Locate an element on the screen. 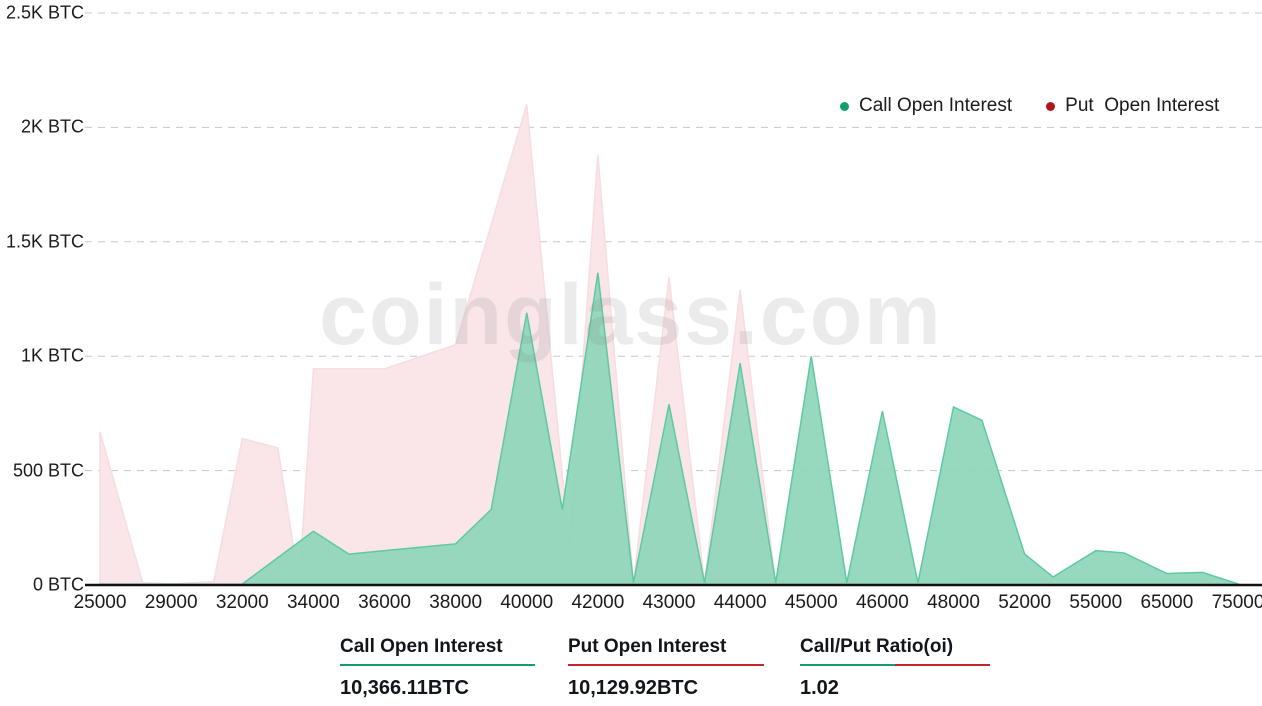 The width and height of the screenshot is (1262, 706). x-axis-tick-label: 45000 is located at coordinates (811, 602).